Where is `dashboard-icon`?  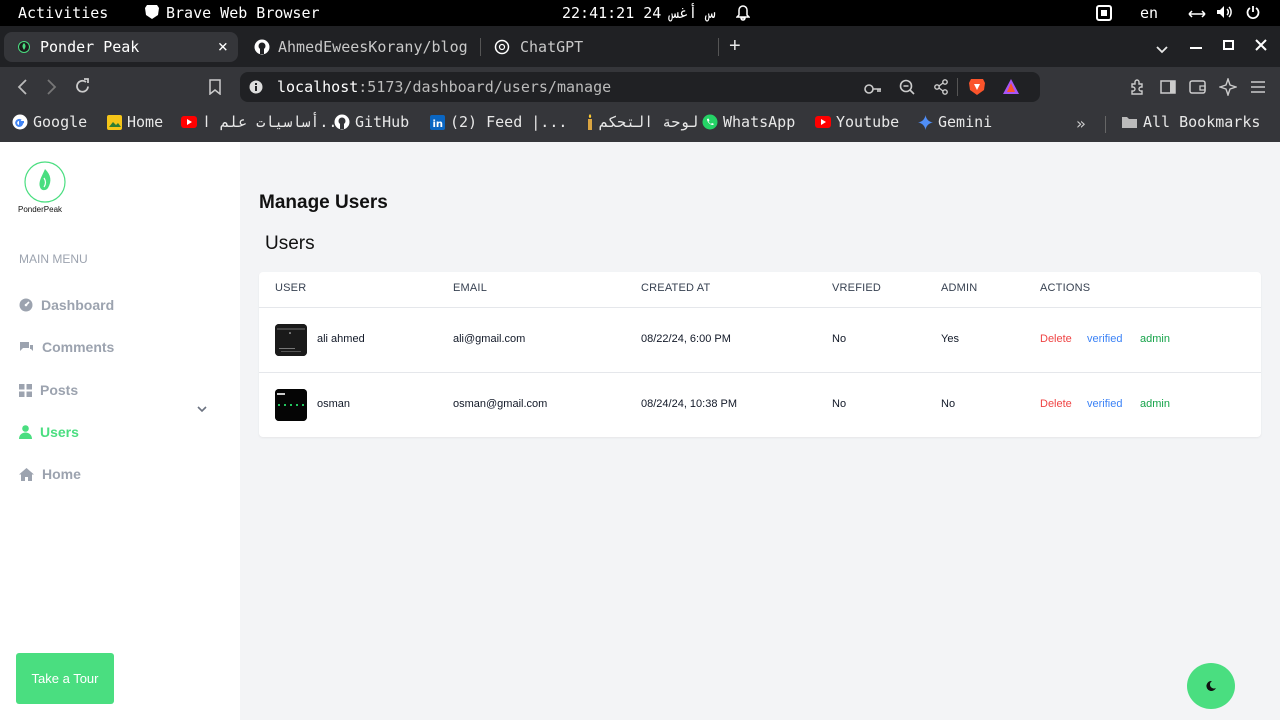
dashboard-icon is located at coordinates (26, 305).